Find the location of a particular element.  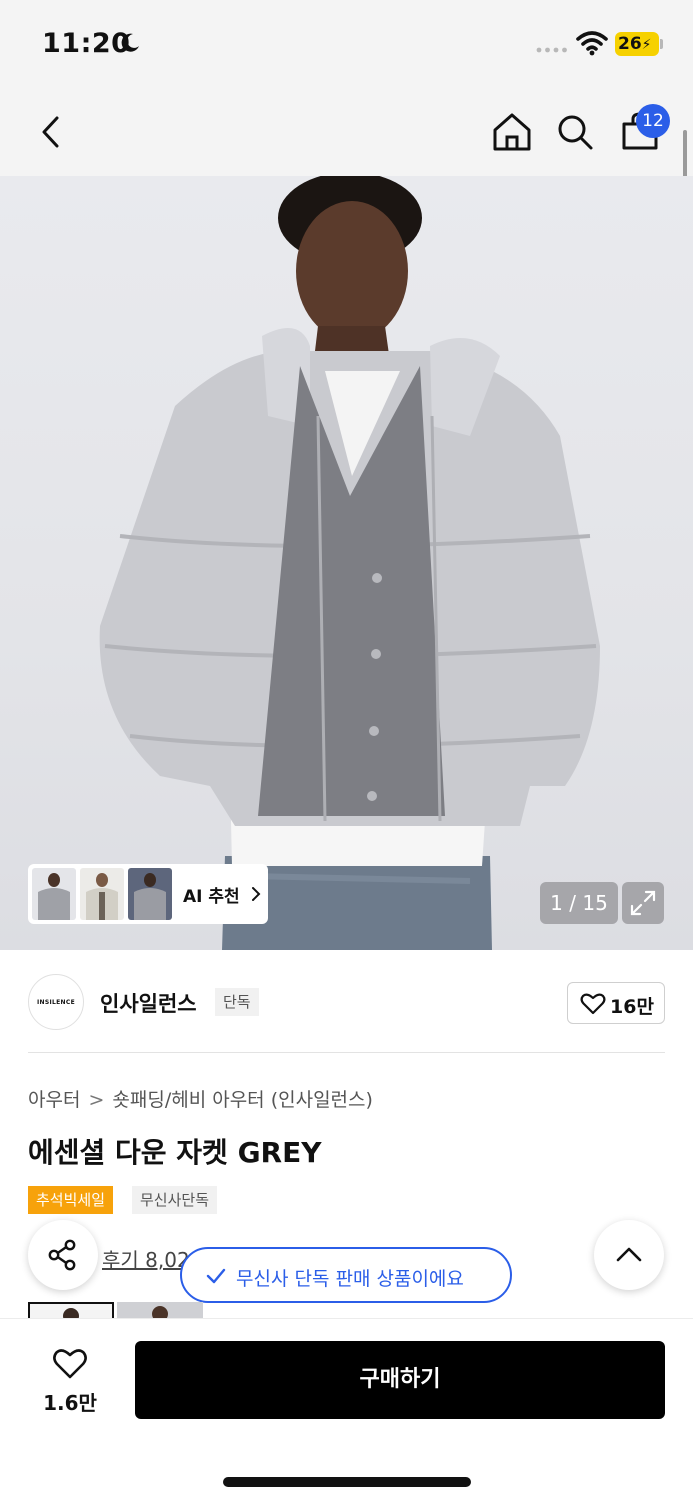

ai-recommend-card: AI 추천 is located at coordinates (148, 894).